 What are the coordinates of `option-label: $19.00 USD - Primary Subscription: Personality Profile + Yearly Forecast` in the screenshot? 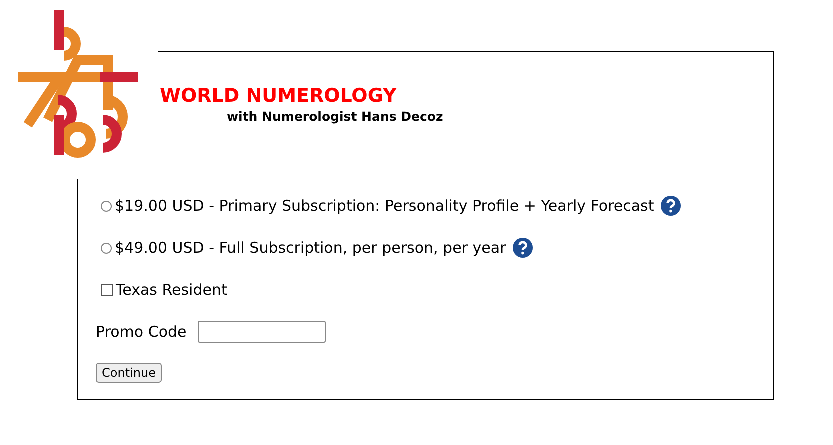 It's located at (384, 206).